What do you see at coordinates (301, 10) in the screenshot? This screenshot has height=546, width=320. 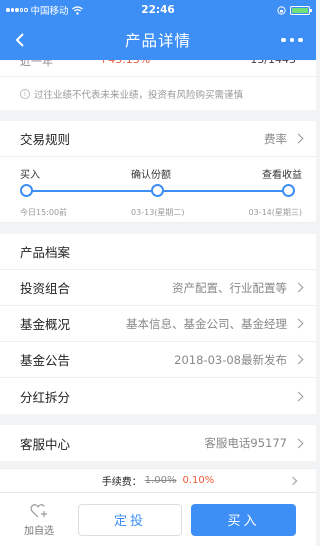 I see `battery-icon` at bounding box center [301, 10].